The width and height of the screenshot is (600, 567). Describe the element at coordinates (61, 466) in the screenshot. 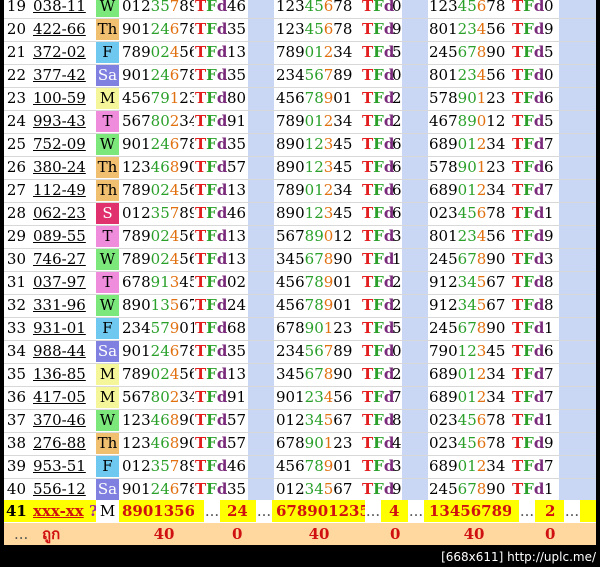

I see `row-code: 953-51` at that location.